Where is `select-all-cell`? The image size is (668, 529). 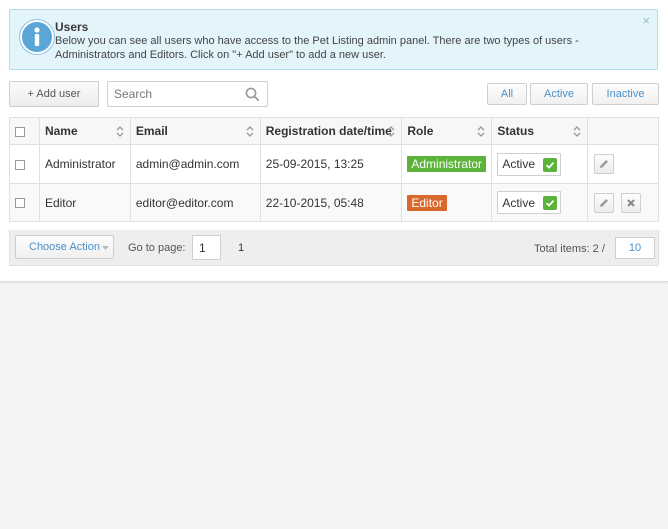
select-all-cell is located at coordinates (24, 131).